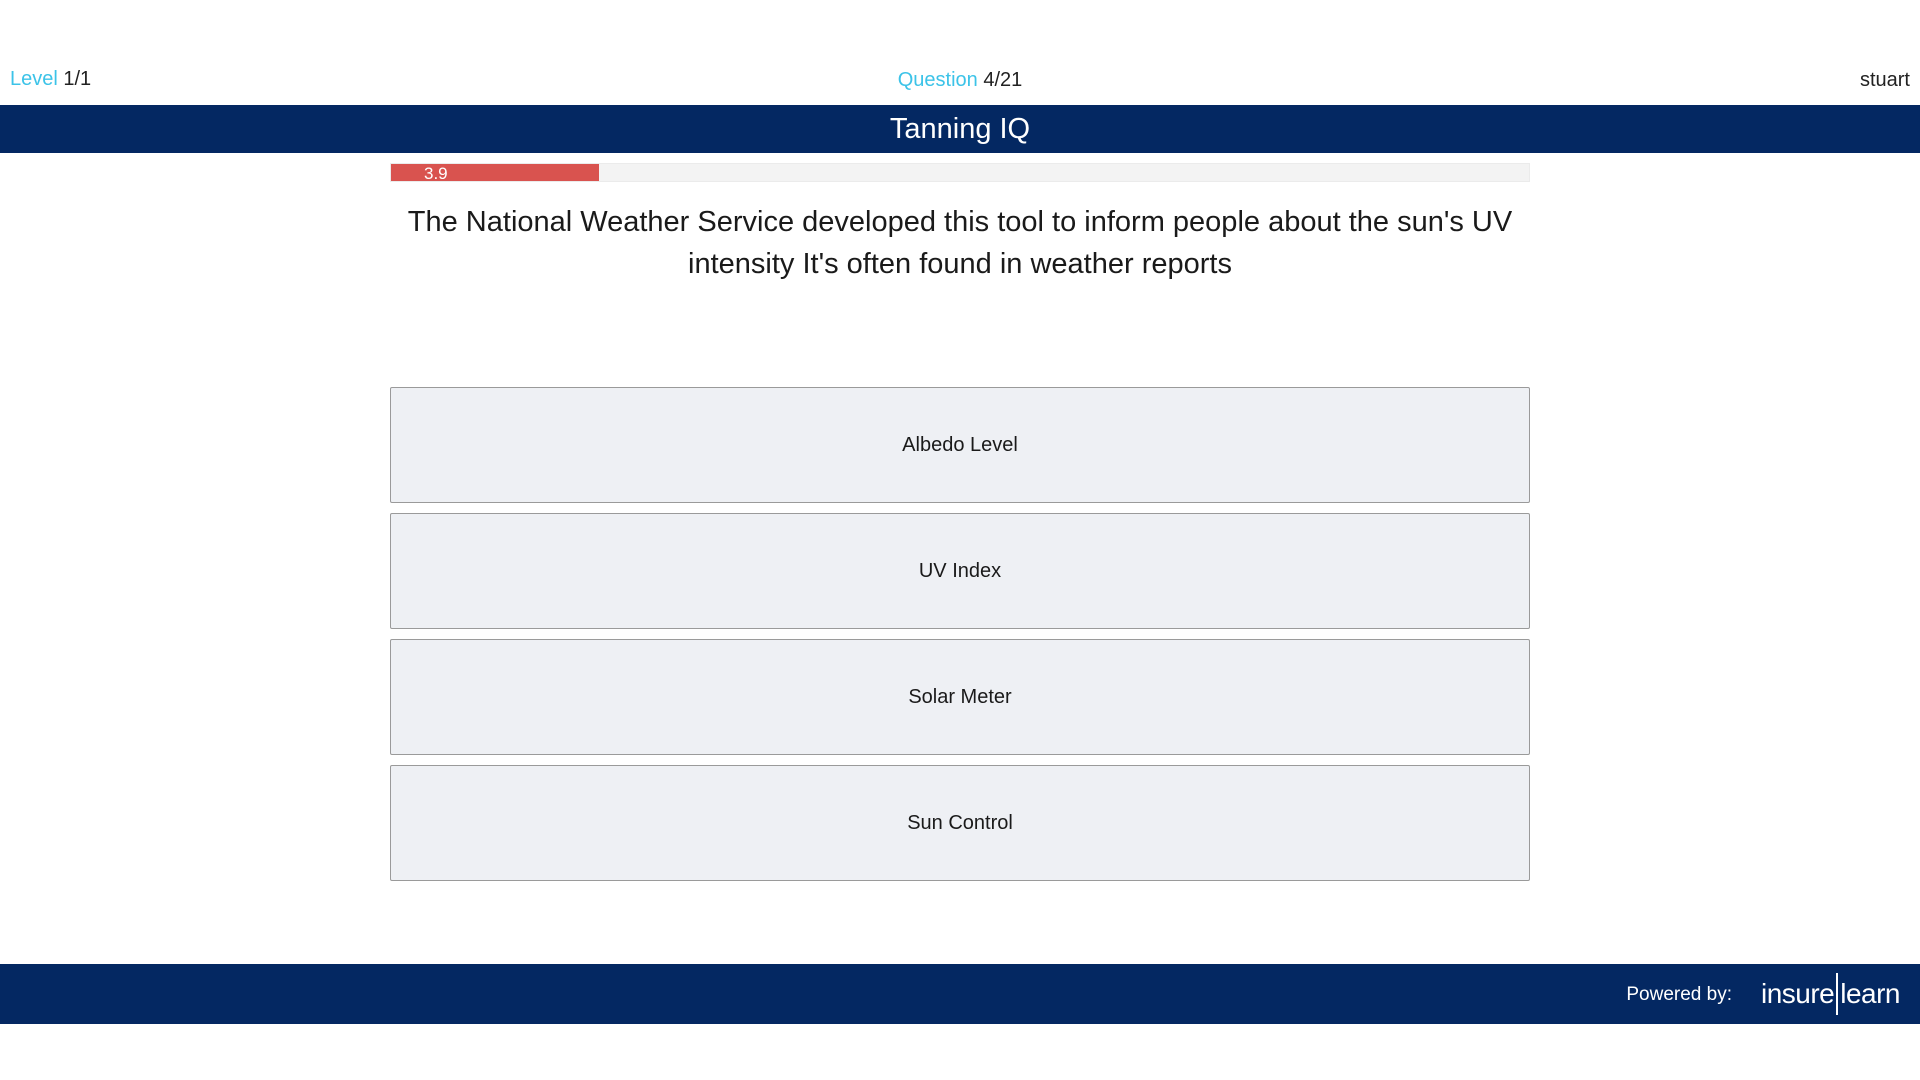 The height and width of the screenshot is (1080, 1920). What do you see at coordinates (1837, 994) in the screenshot?
I see `logo-divider` at bounding box center [1837, 994].